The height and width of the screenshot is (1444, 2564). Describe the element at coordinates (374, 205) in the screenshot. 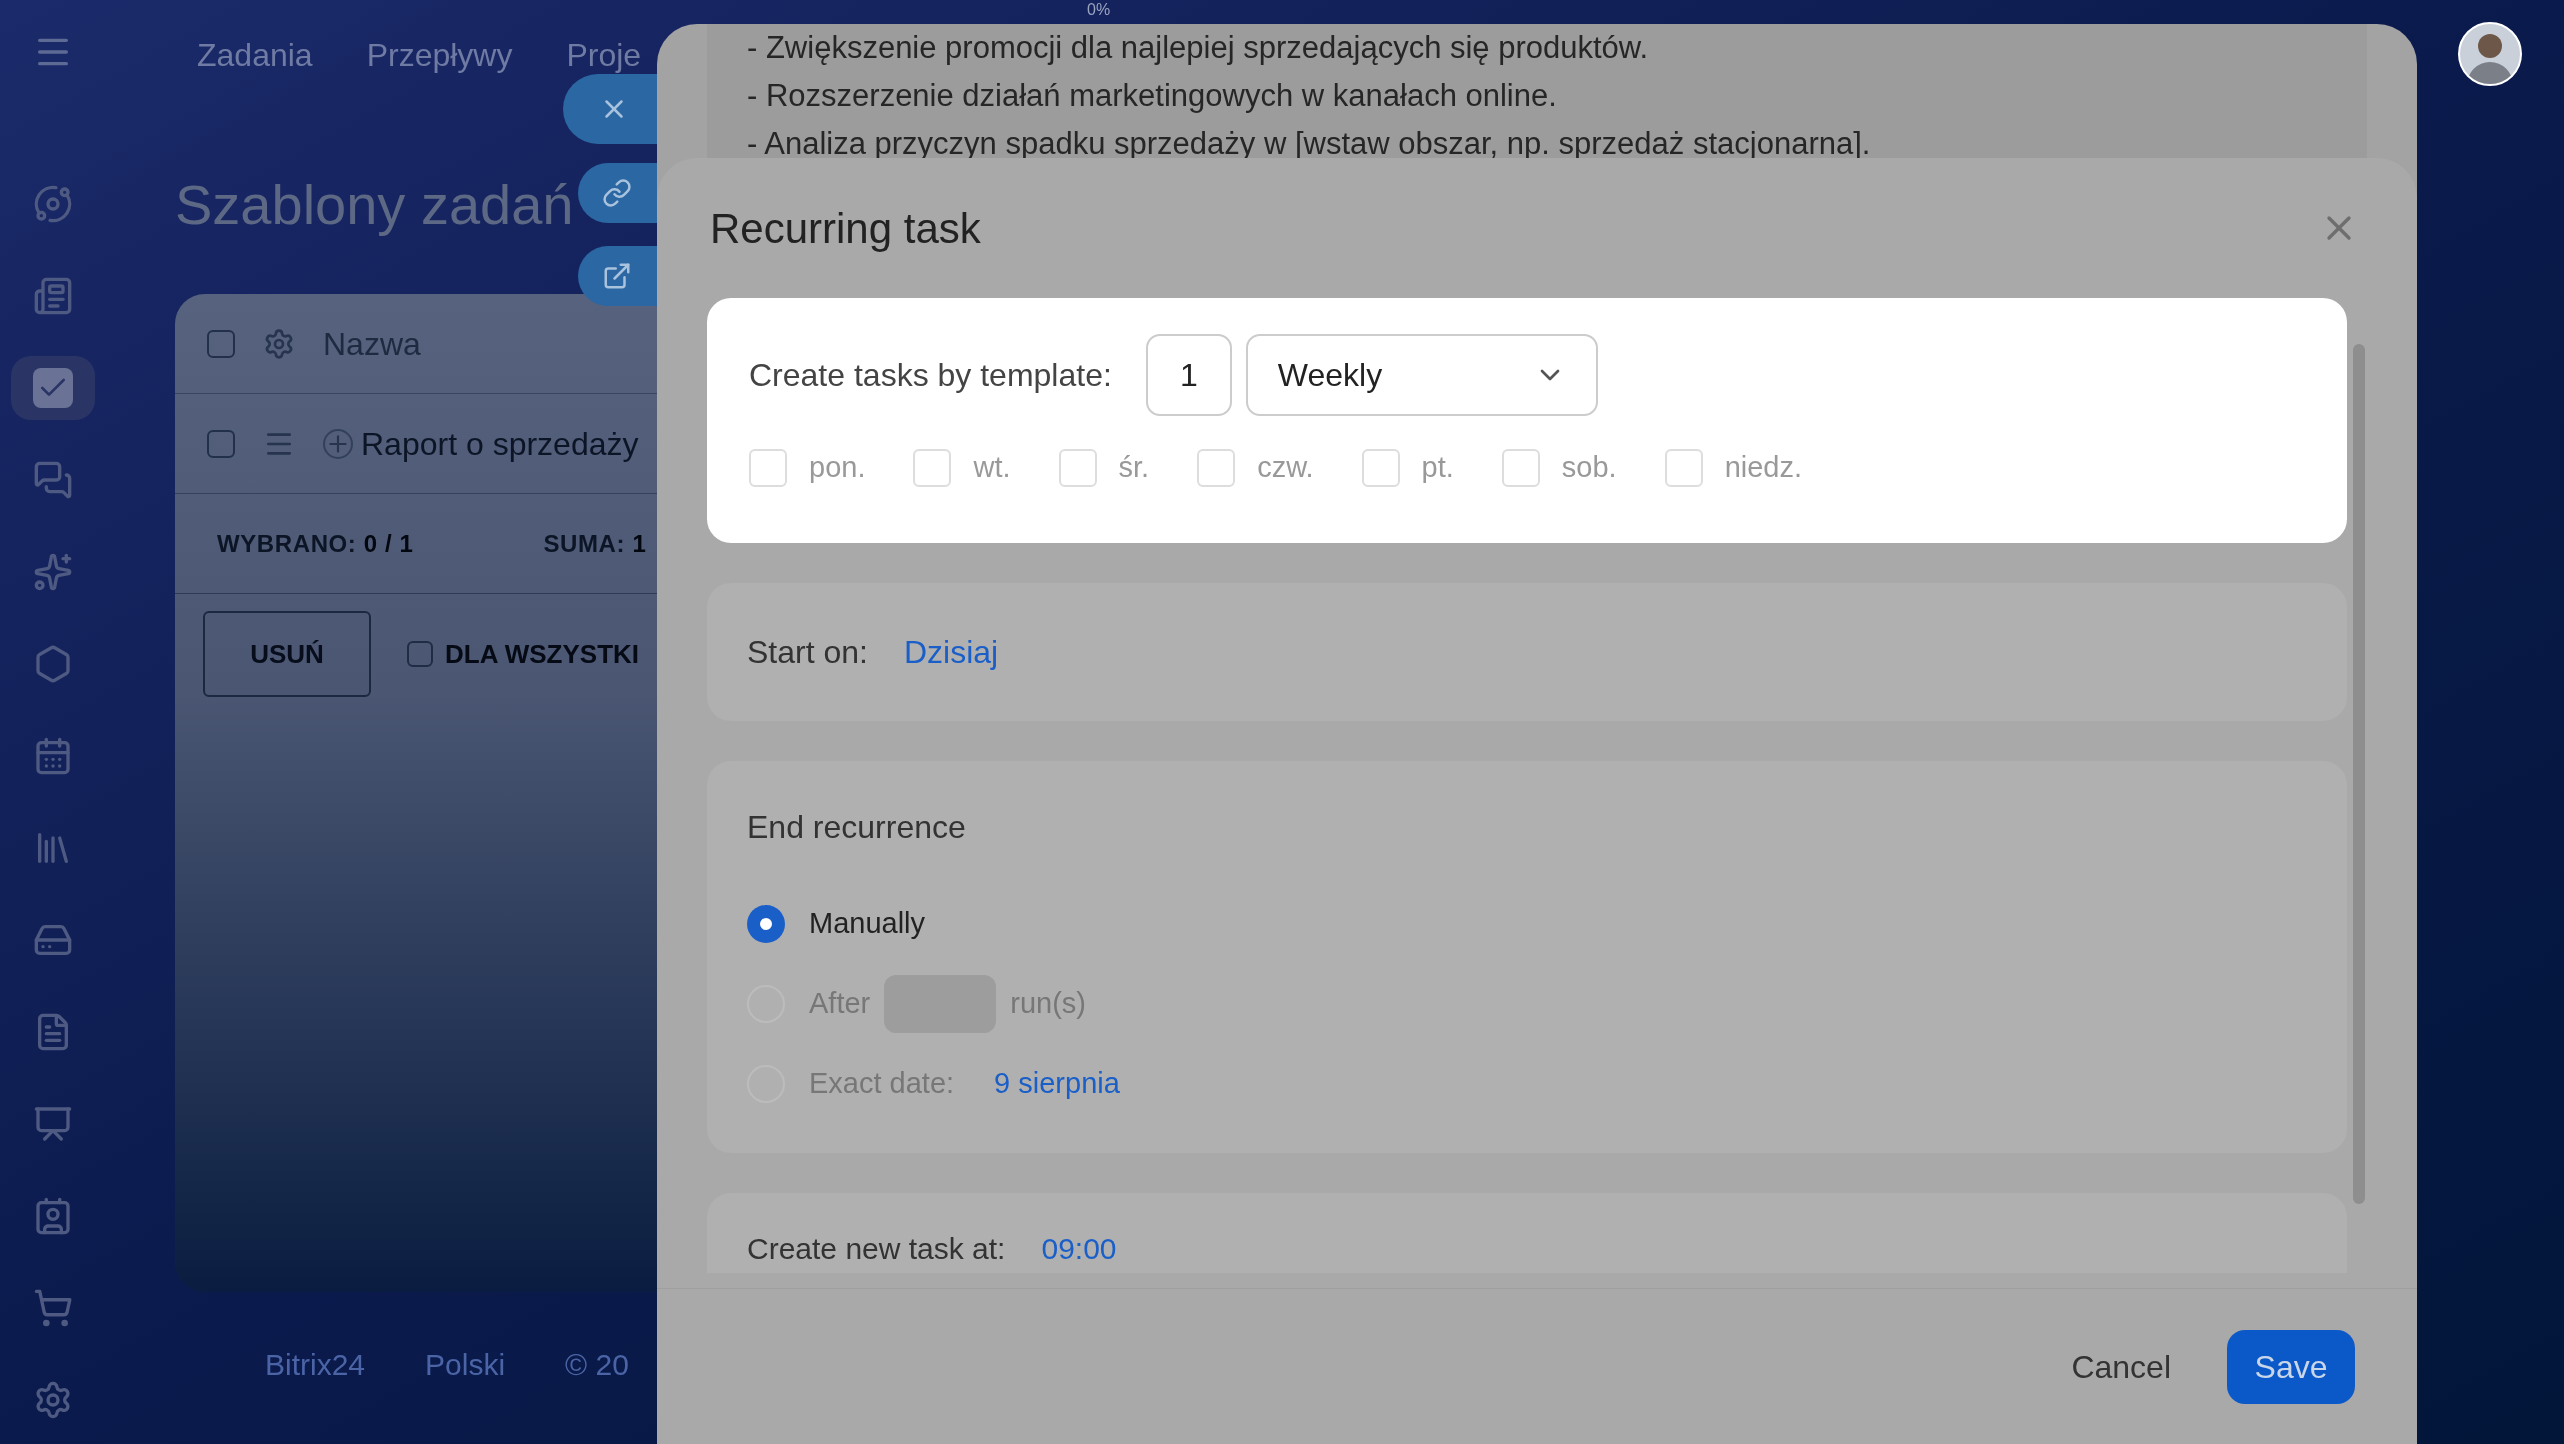

I see `page-title: Szablony zadań` at that location.